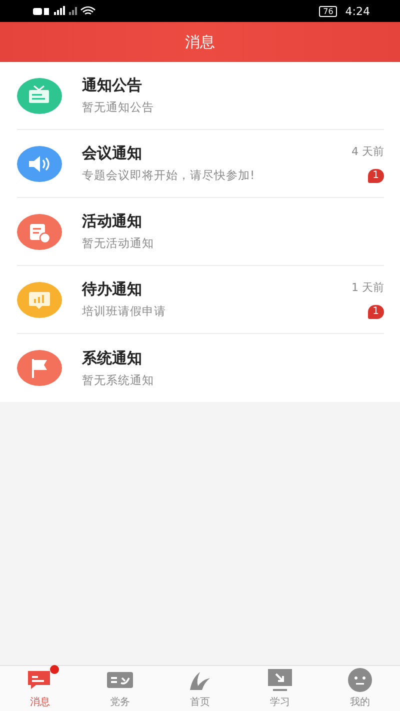 Image resolution: width=400 pixels, height=711 pixels. I want to click on clock: 4:24, so click(357, 11).